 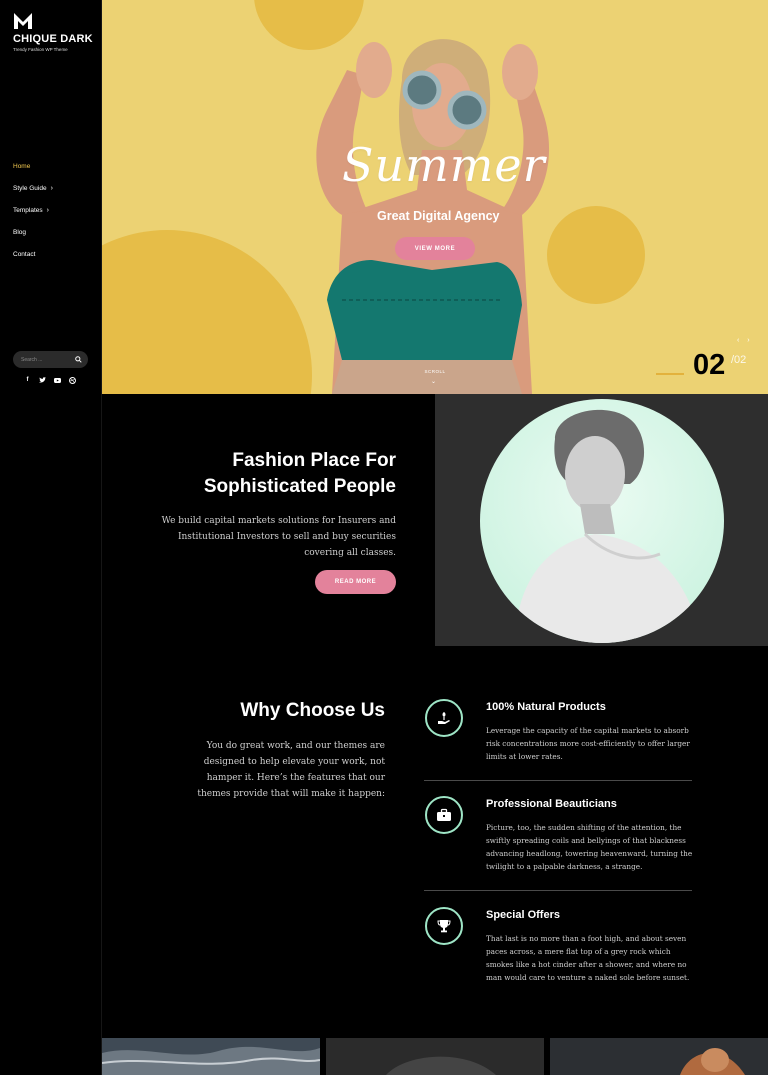 I want to click on nav-item-home: Home, so click(x=33, y=166).